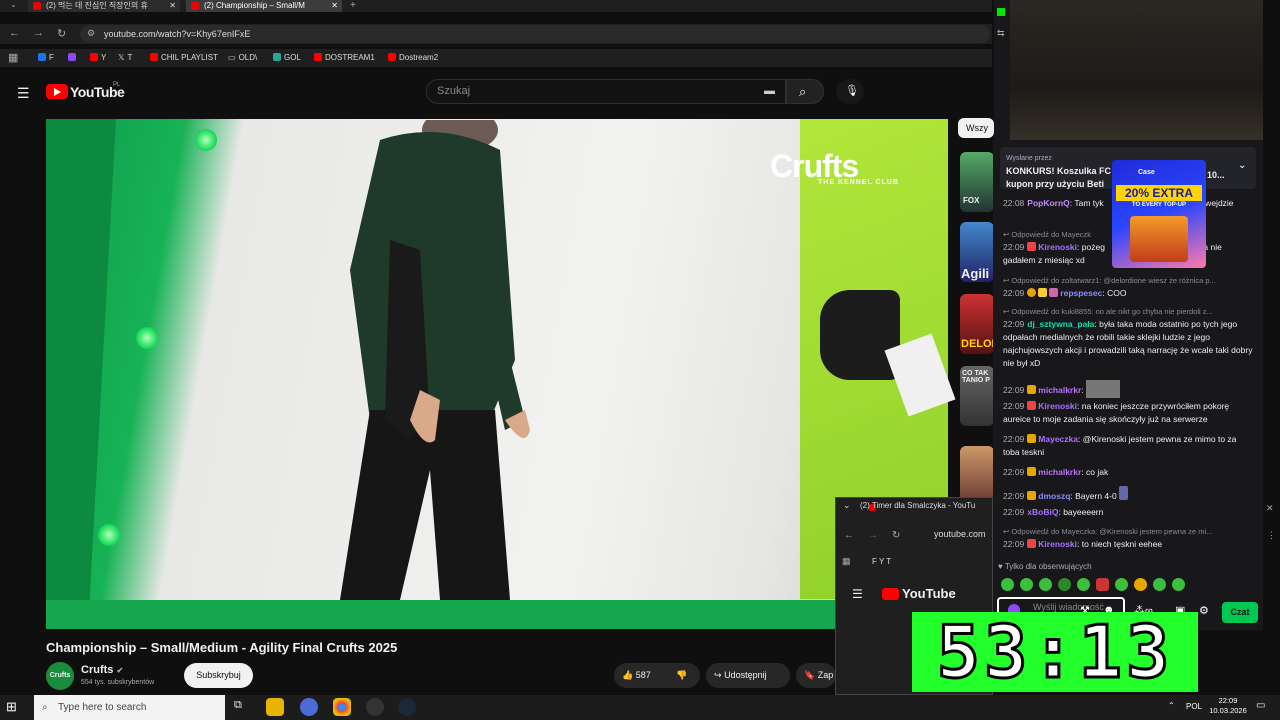 Image resolution: width=1280 pixels, height=720 pixels. Describe the element at coordinates (976, 128) in the screenshot. I see `filter-chip-all: Wszy` at that location.